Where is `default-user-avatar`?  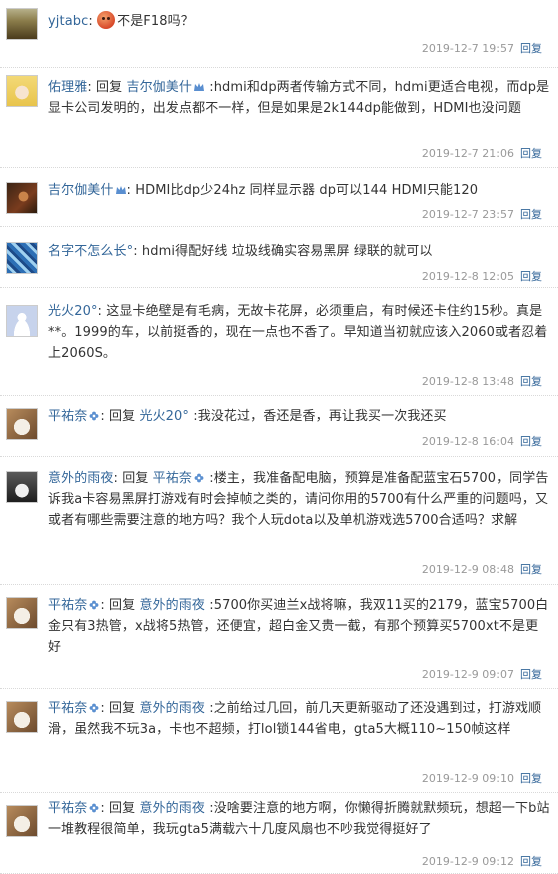
default-user-avatar is located at coordinates (22, 321).